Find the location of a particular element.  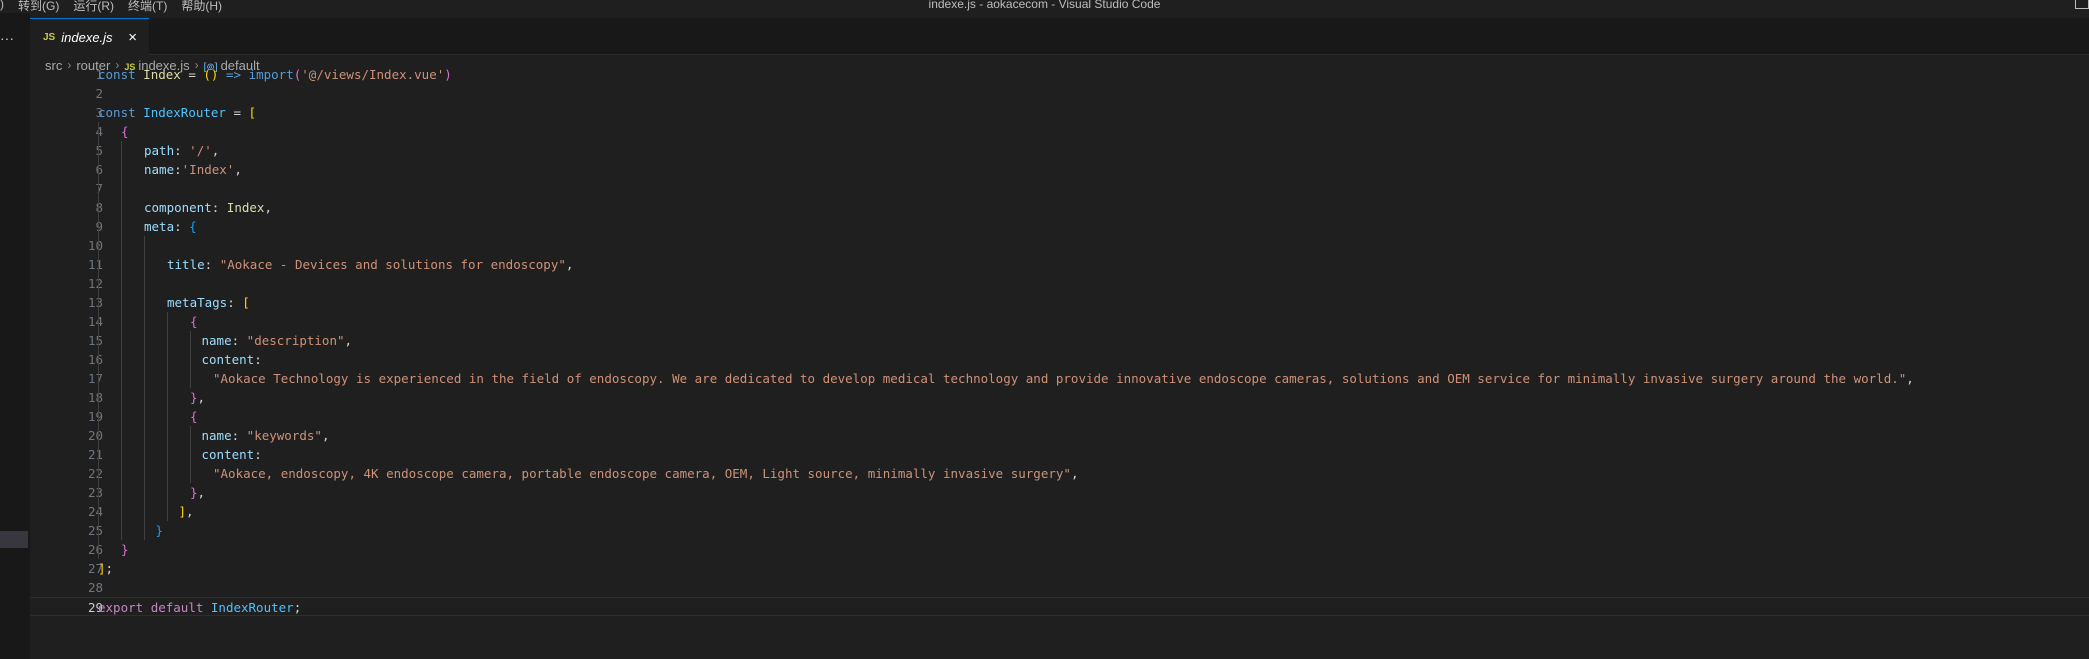

code-text: export default IndexRouter; is located at coordinates (199, 607).